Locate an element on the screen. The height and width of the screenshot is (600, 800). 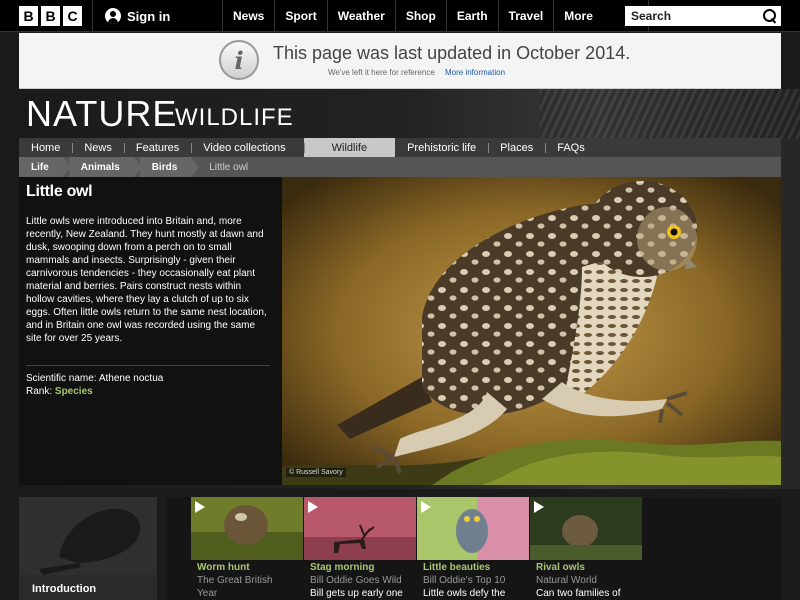
tab-news: News is located at coordinates (98, 147).